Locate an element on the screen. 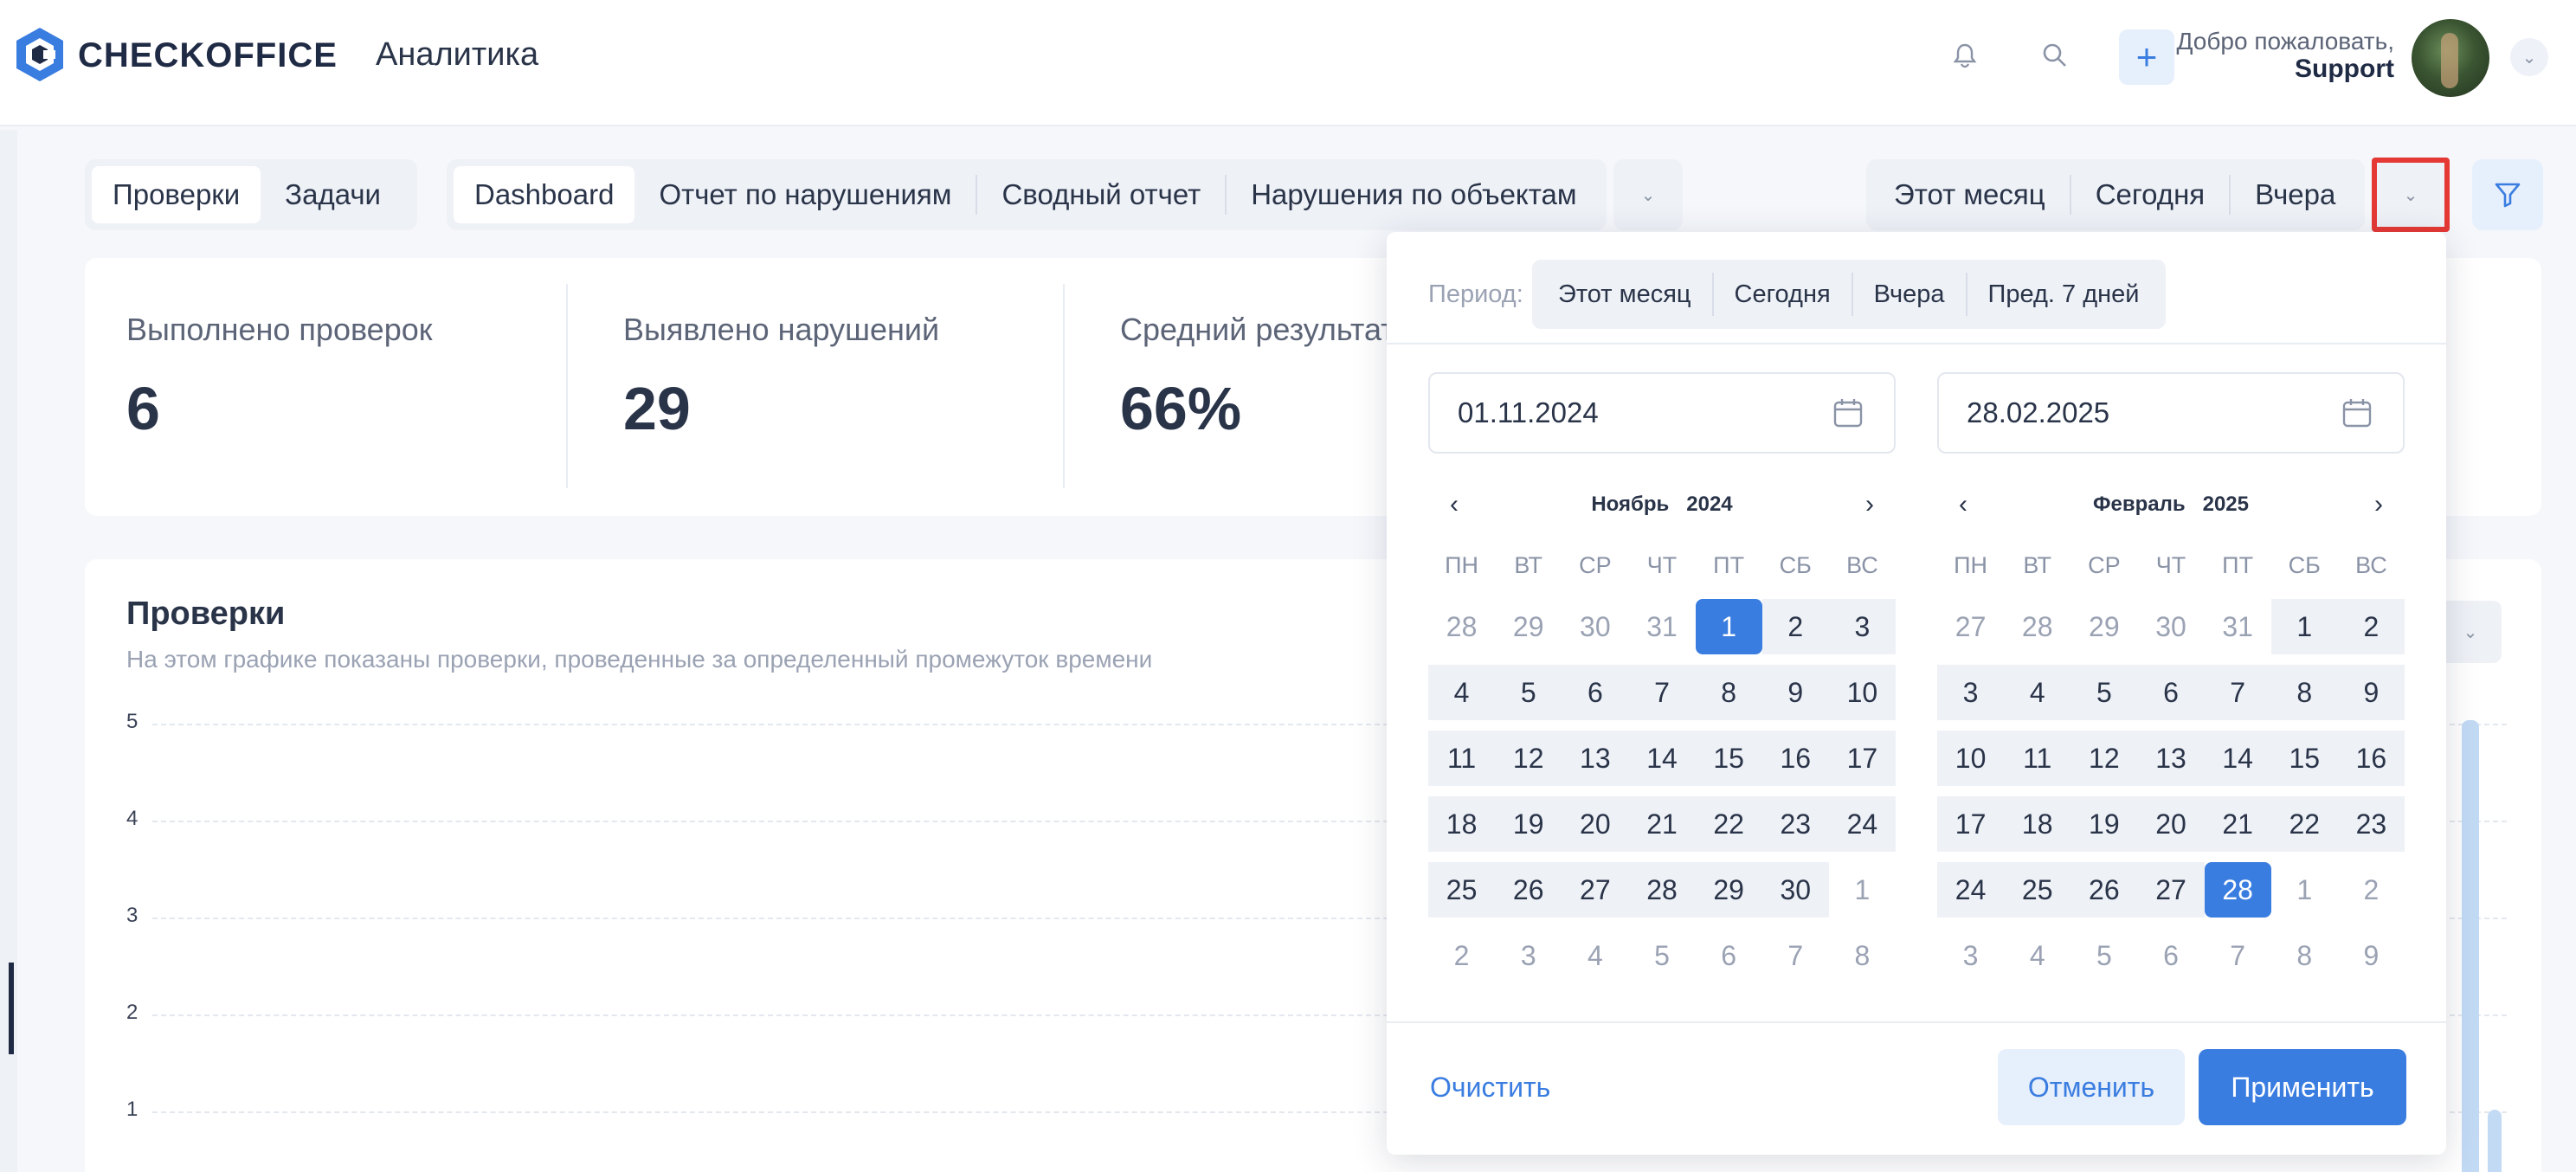 This screenshot has width=2576, height=1172. tab-violations-by-object: Нарушения по объектам is located at coordinates (1413, 194).